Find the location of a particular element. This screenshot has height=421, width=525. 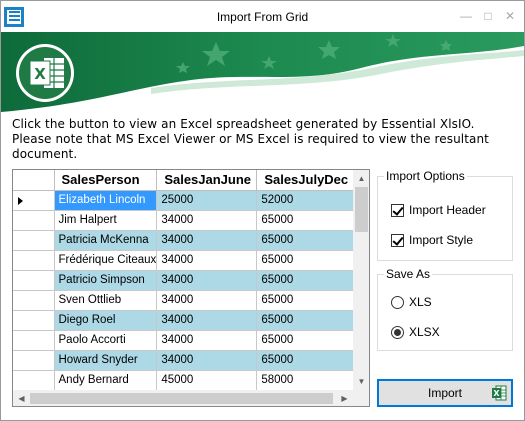

scroll-down-icon: ▼ is located at coordinates (361, 381).